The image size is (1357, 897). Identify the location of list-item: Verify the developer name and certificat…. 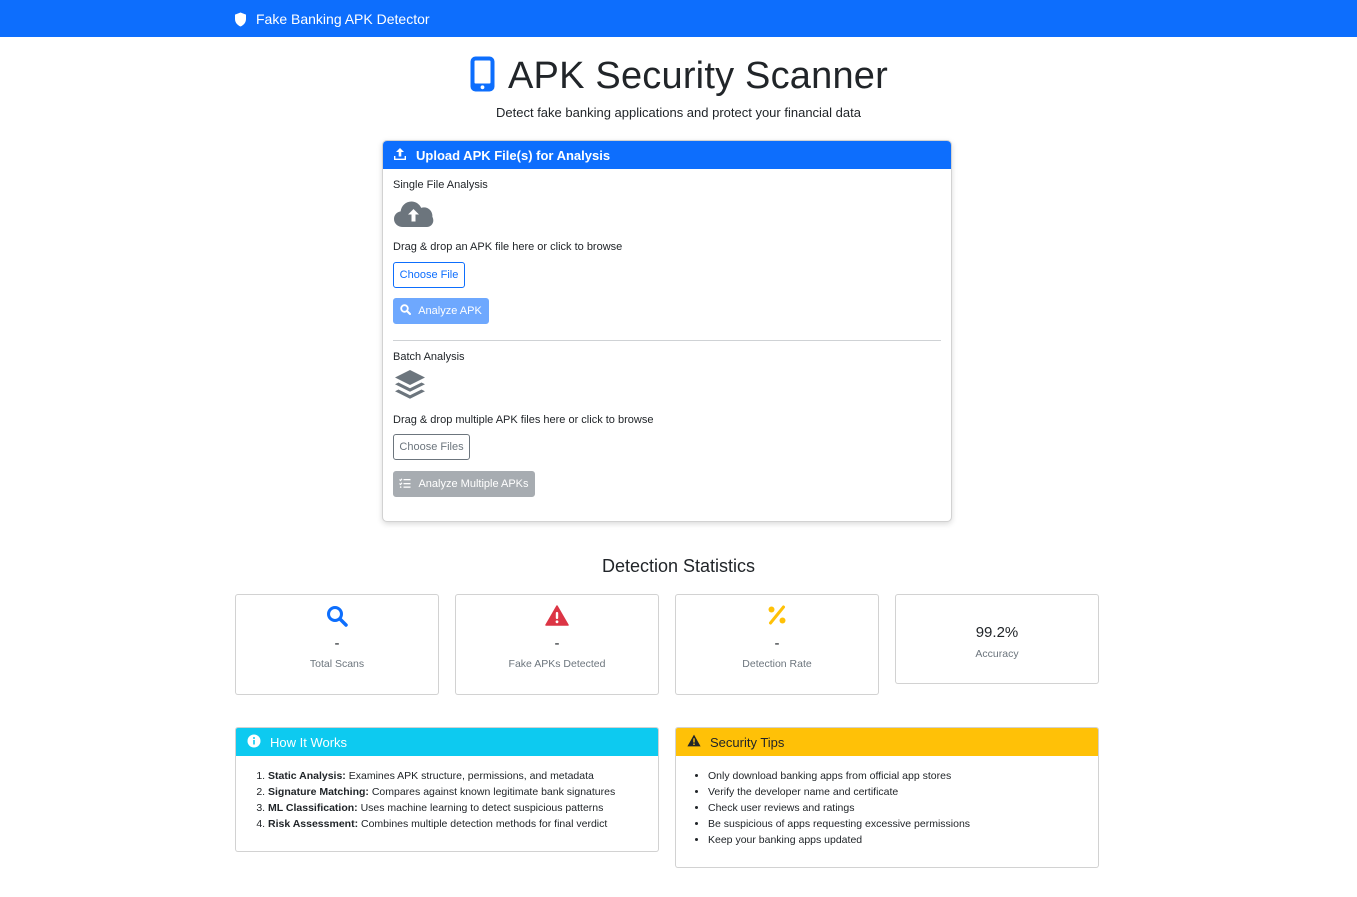
(839, 792).